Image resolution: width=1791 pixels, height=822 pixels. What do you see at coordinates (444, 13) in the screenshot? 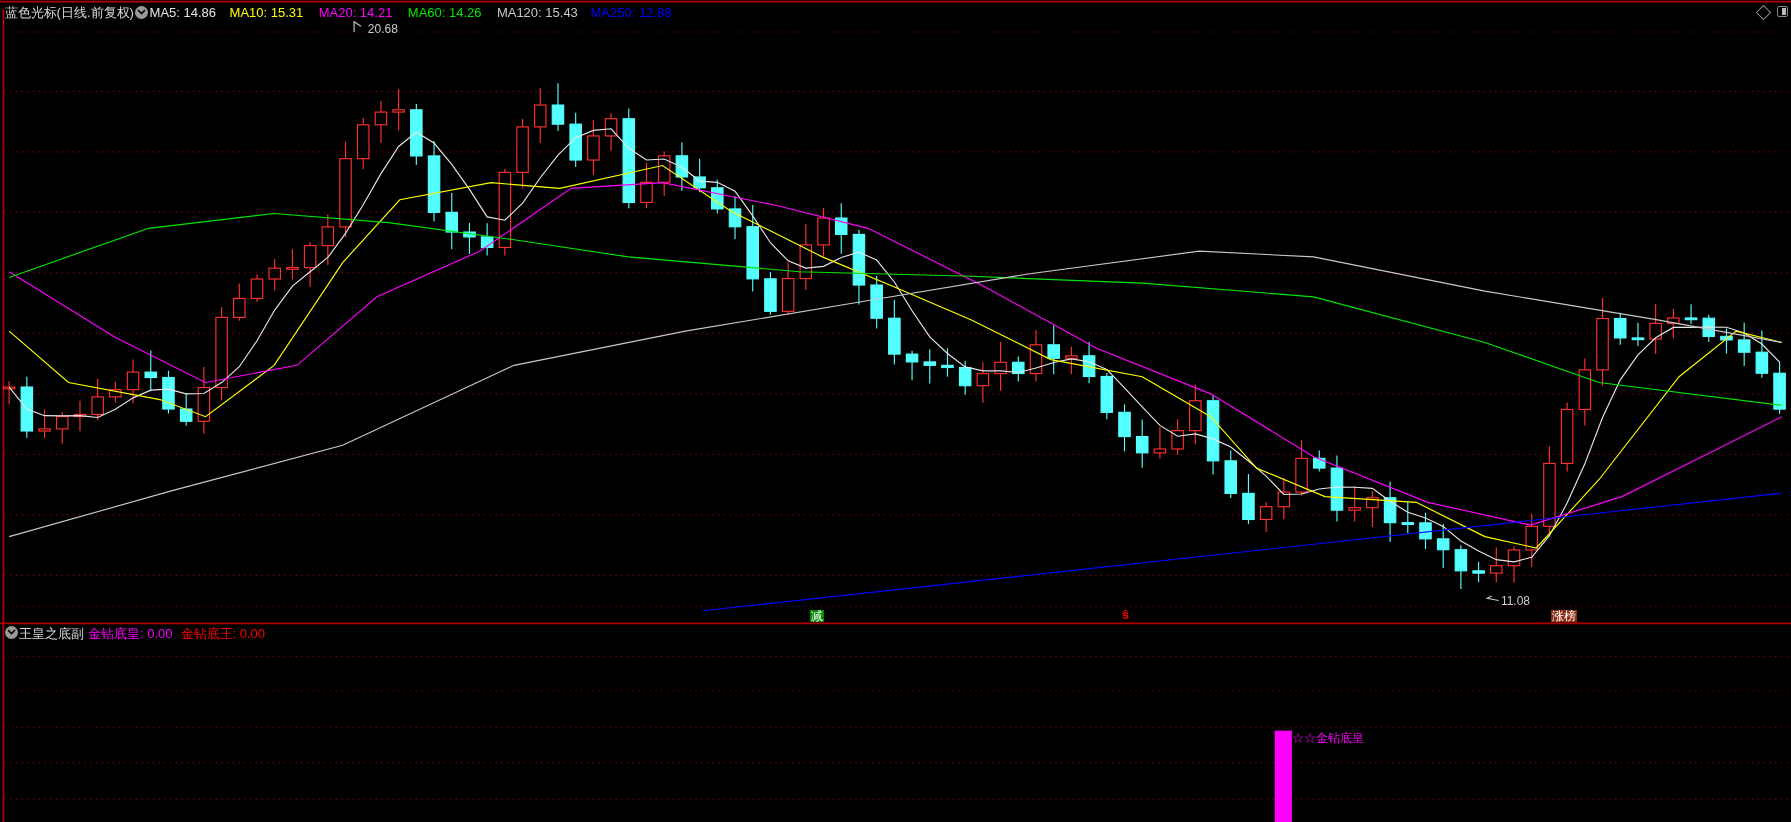
I see `moving-average-value: MA60: 14.26` at bounding box center [444, 13].